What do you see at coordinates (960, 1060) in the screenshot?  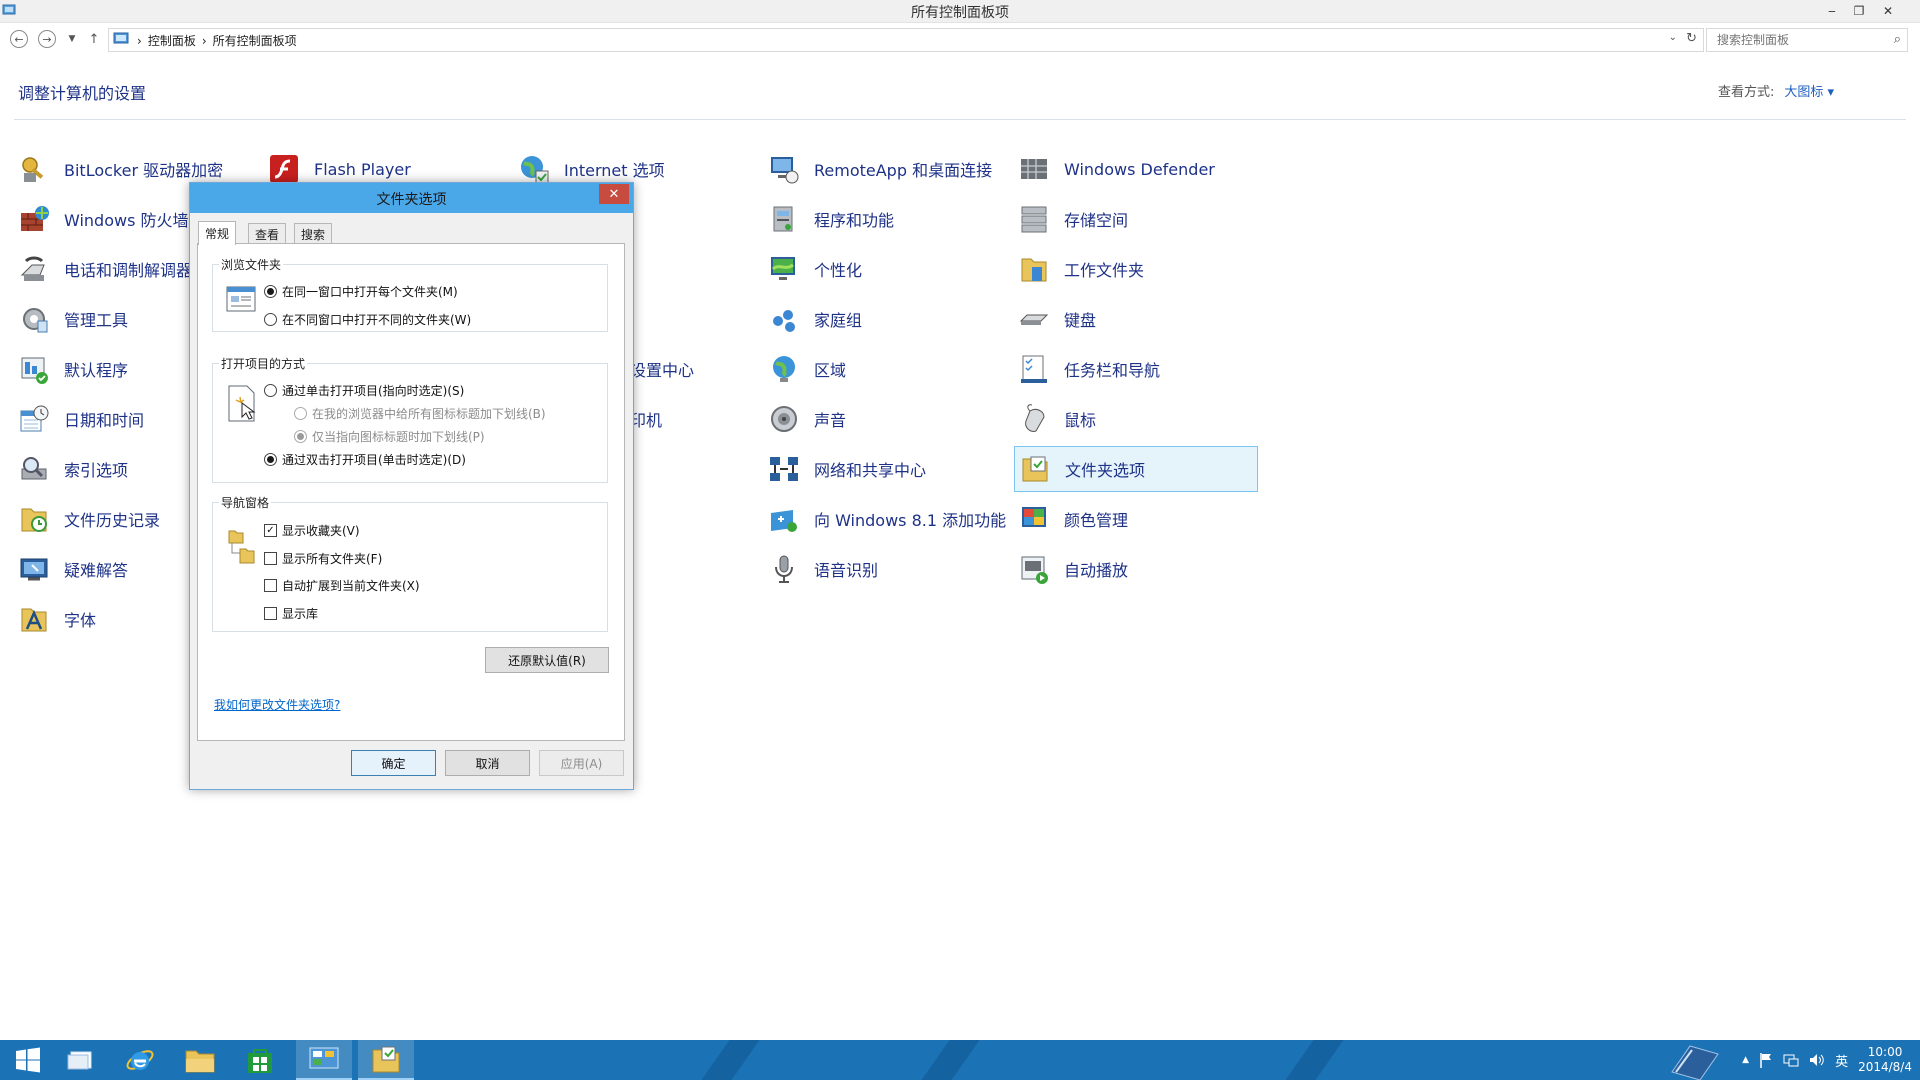 I see `taskbar: ▲ 英 10:00 2014/8/4` at bounding box center [960, 1060].